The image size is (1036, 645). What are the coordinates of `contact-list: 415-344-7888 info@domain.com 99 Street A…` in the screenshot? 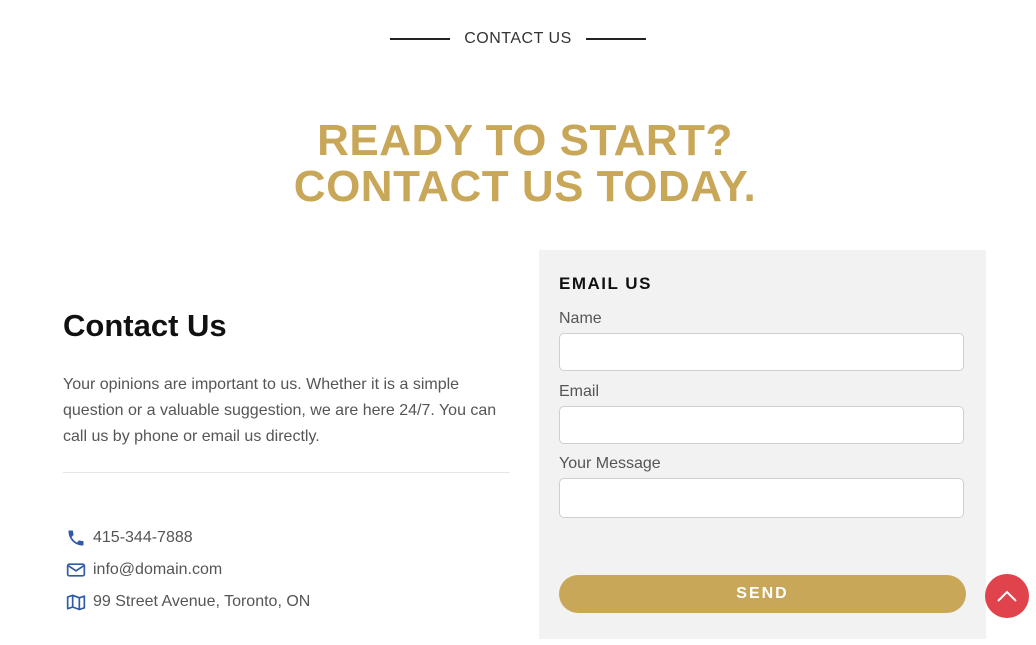 It's located at (187, 570).